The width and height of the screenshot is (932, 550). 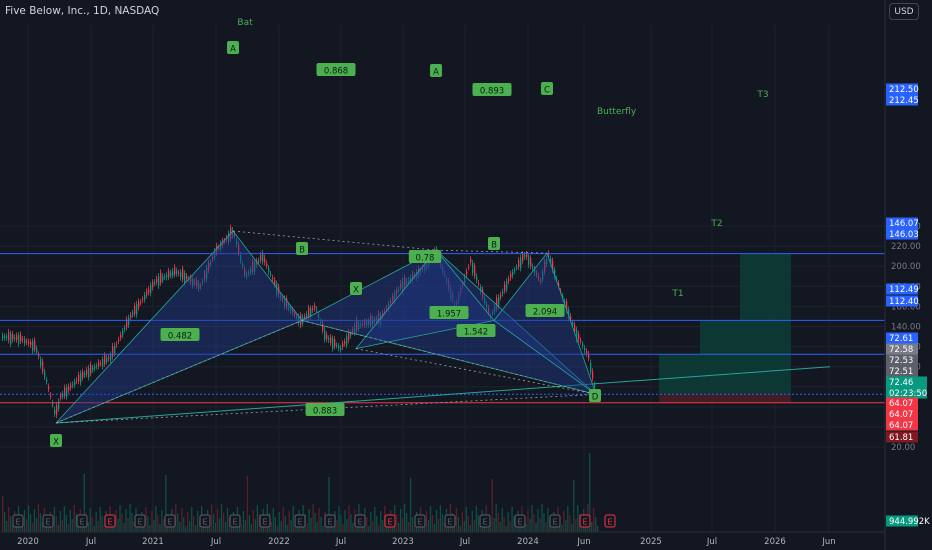 What do you see at coordinates (902, 425) in the screenshot?
I see `price-label: 64.07` at bounding box center [902, 425].